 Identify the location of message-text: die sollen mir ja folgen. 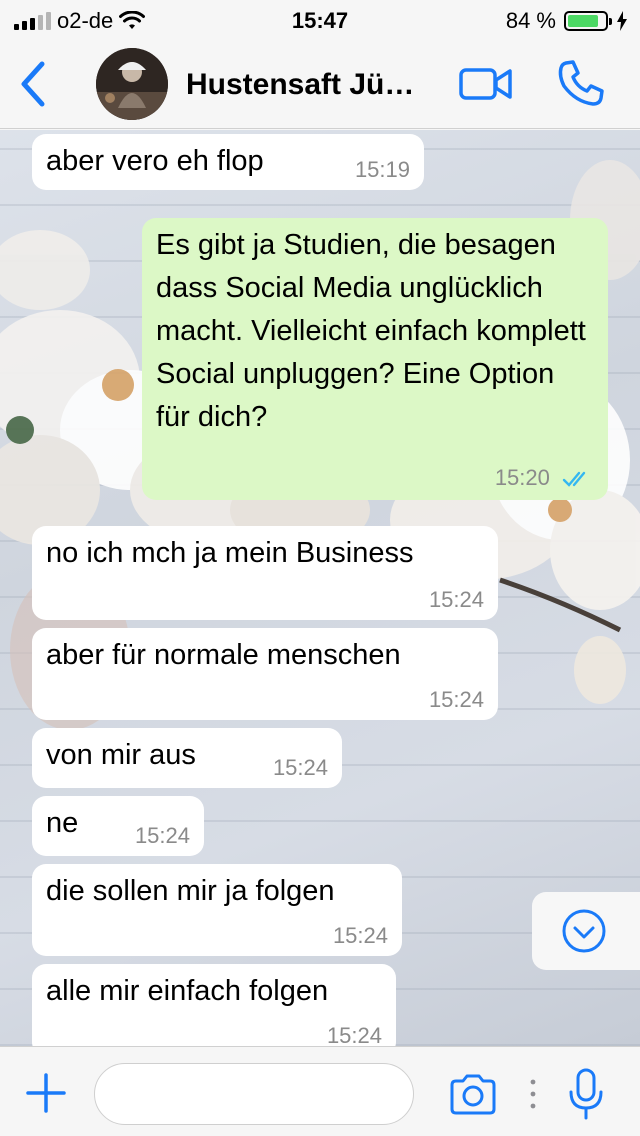
(190, 891).